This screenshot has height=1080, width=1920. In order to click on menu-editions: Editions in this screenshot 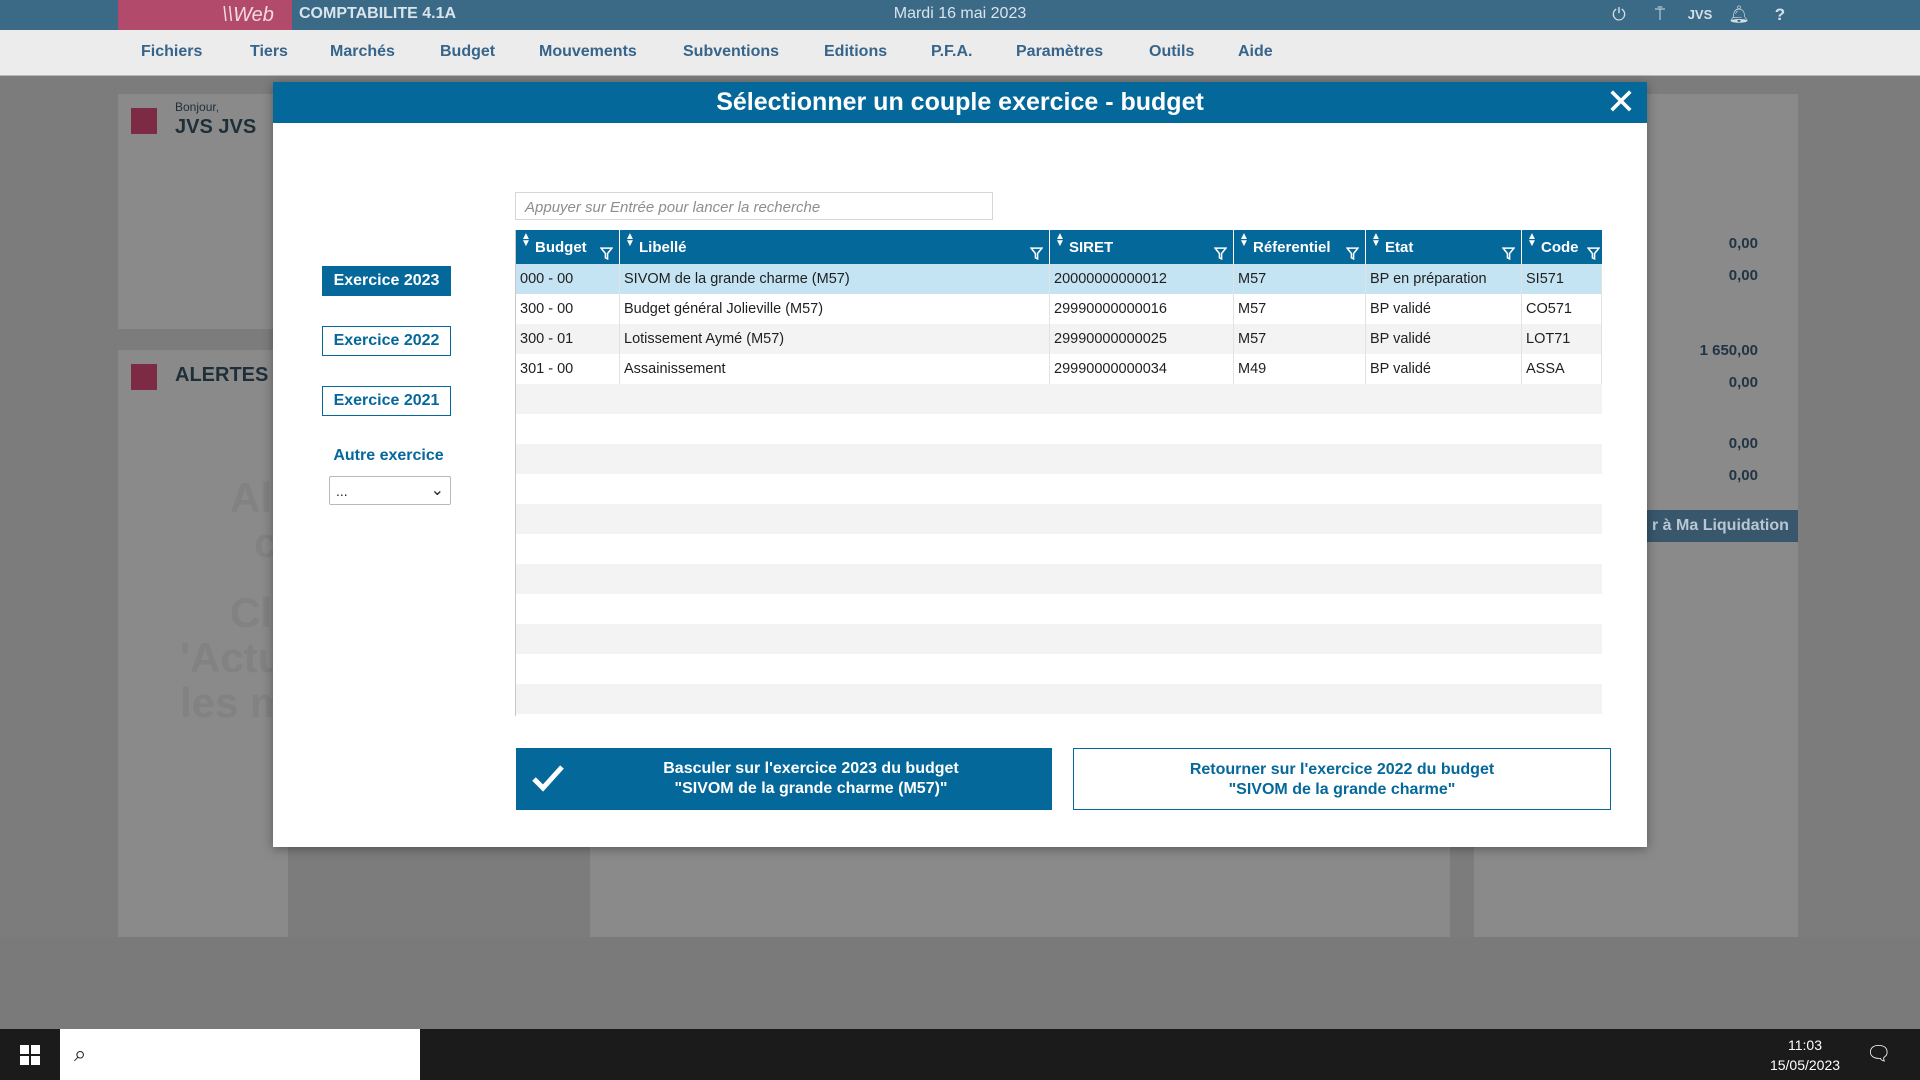, I will do `click(855, 52)`.